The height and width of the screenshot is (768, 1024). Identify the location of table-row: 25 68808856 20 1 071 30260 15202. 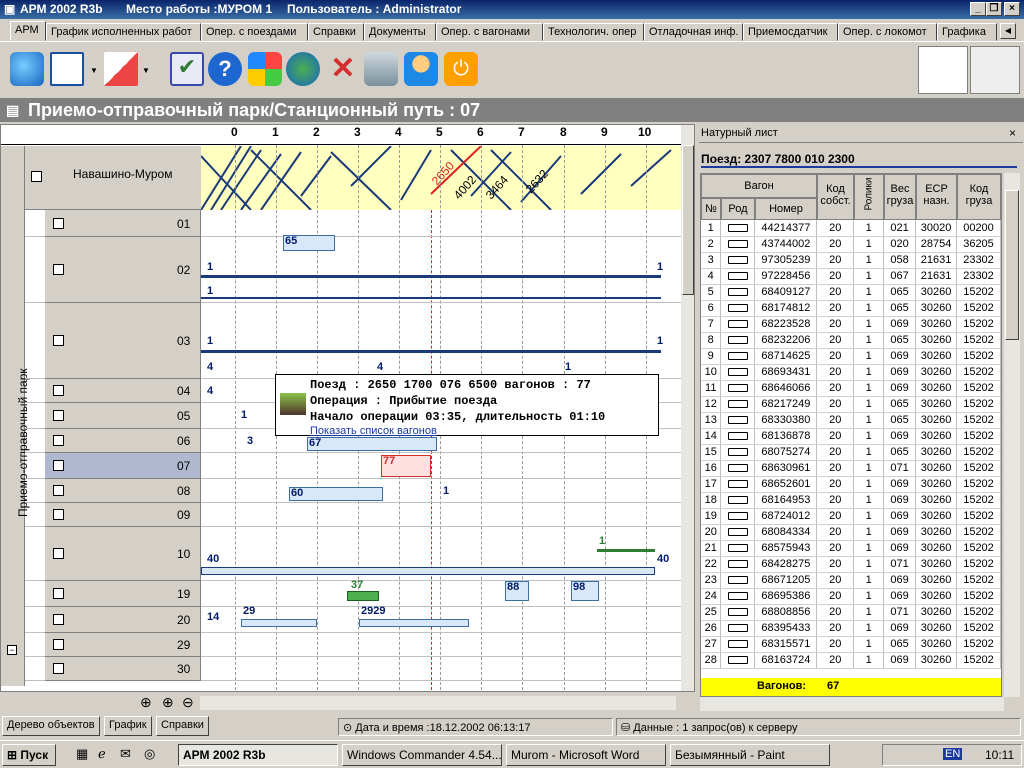
(851, 612).